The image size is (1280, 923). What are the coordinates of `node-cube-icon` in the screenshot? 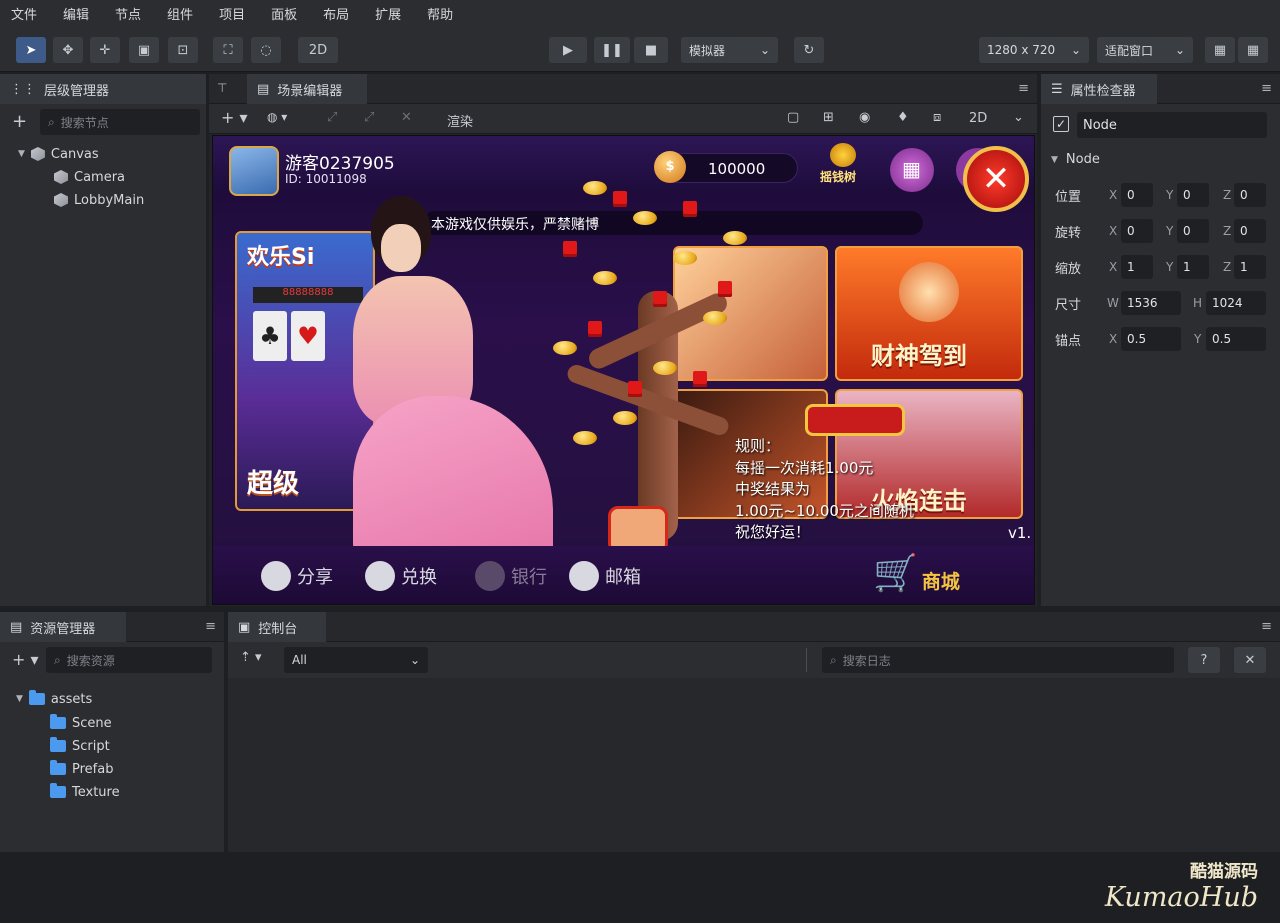 It's located at (37, 154).